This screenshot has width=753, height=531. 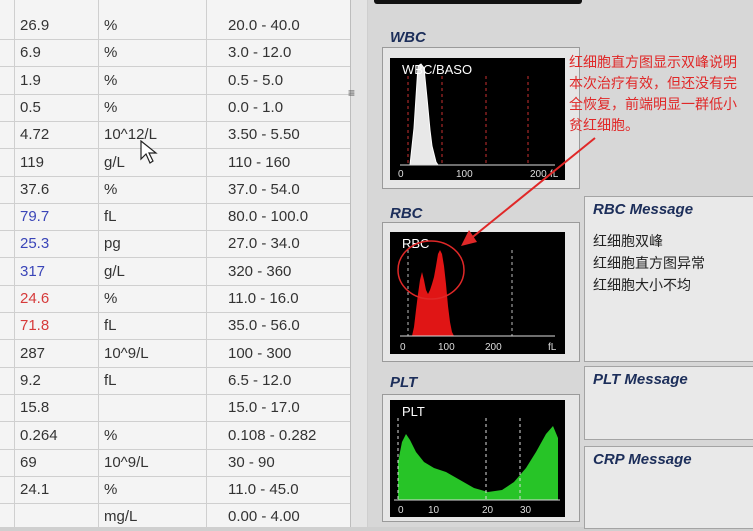 What do you see at coordinates (643, 209) in the screenshot?
I see `rbc-message-title: RBC Message` at bounding box center [643, 209].